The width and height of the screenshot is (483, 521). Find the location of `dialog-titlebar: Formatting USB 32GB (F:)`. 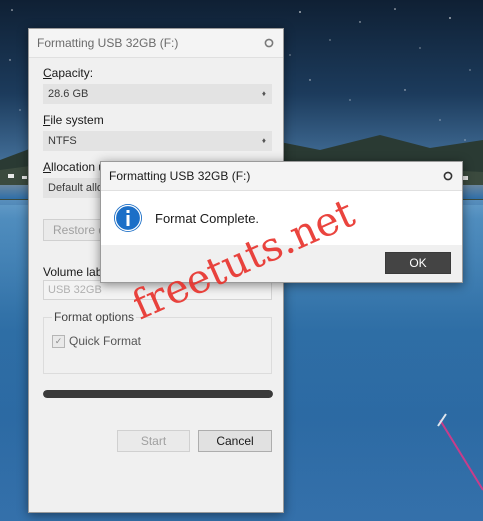

dialog-titlebar: Formatting USB 32GB (F:) is located at coordinates (281, 176).